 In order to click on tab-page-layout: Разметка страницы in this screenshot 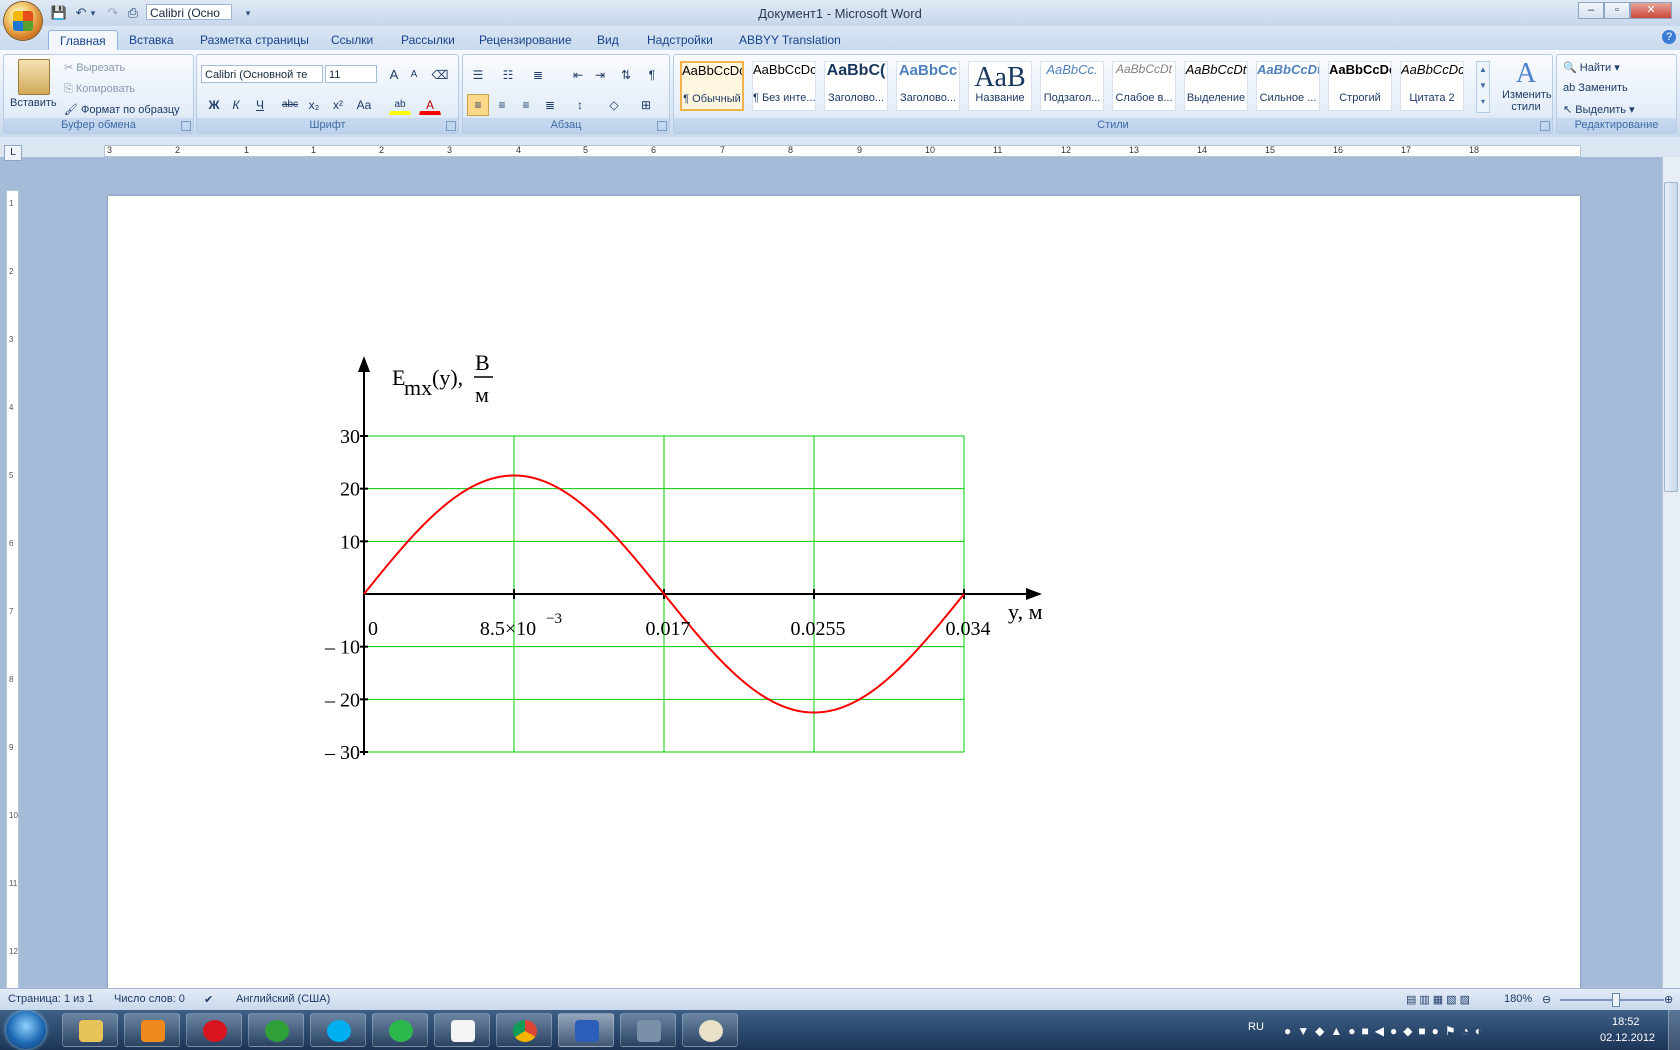, I will do `click(254, 40)`.